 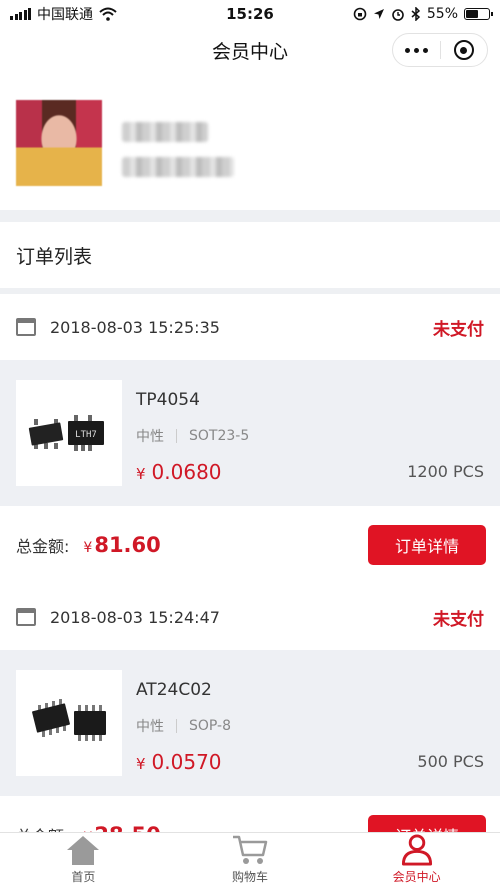 I want to click on status-bar: 中国联通 15:26 55%, so click(x=250, y=14).